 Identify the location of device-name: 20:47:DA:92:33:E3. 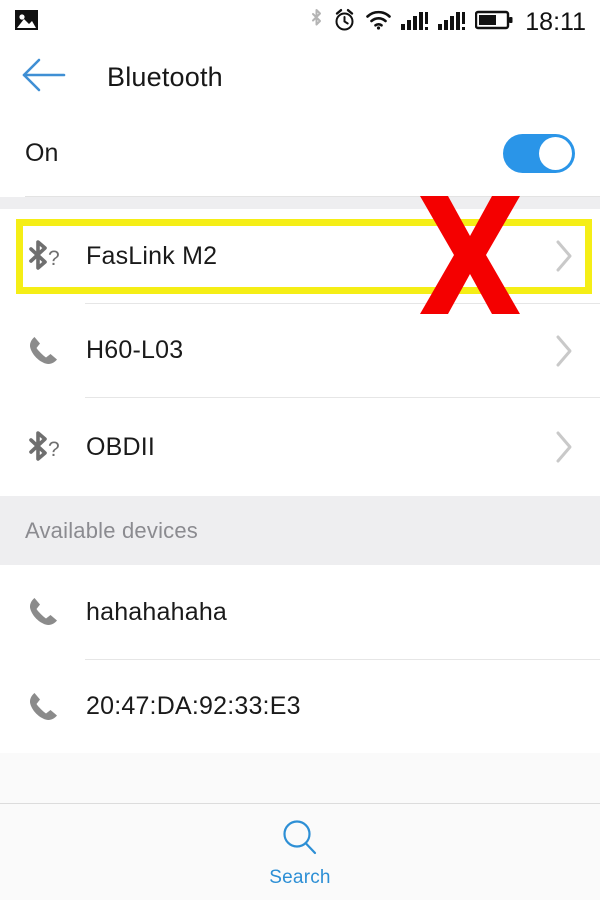
(193, 706).